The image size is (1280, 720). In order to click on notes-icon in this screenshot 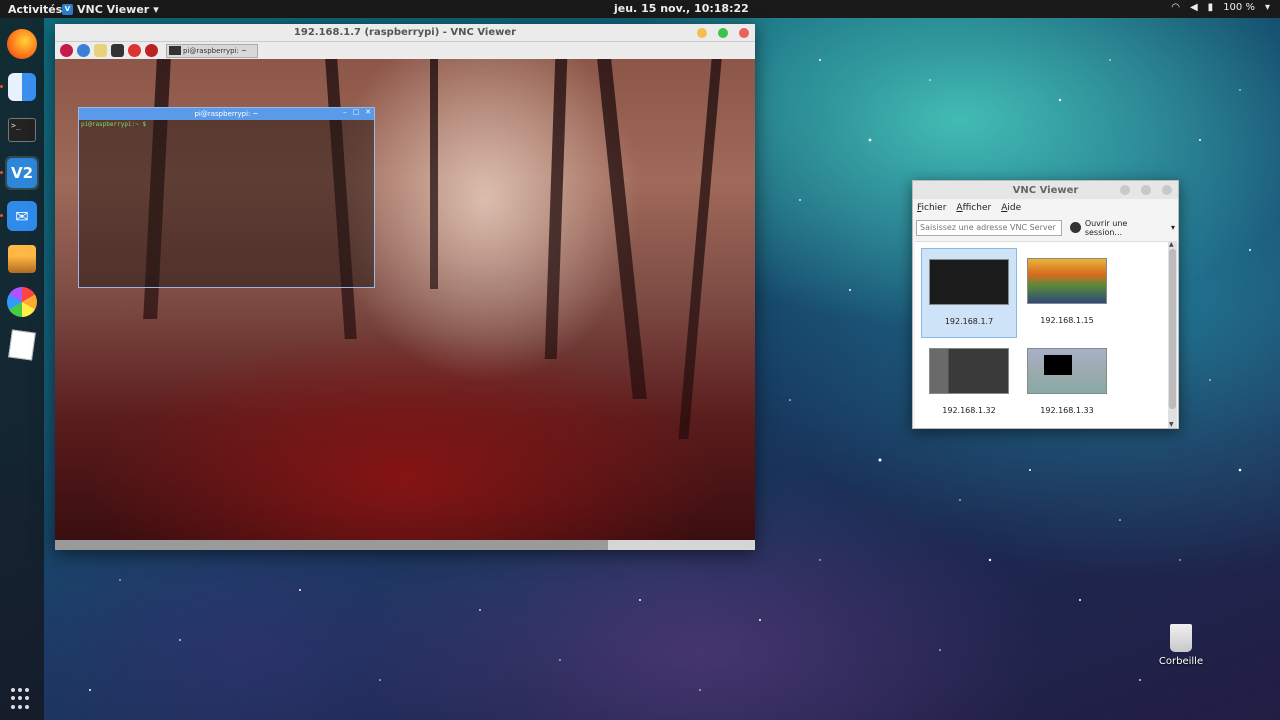, I will do `click(22, 345)`.